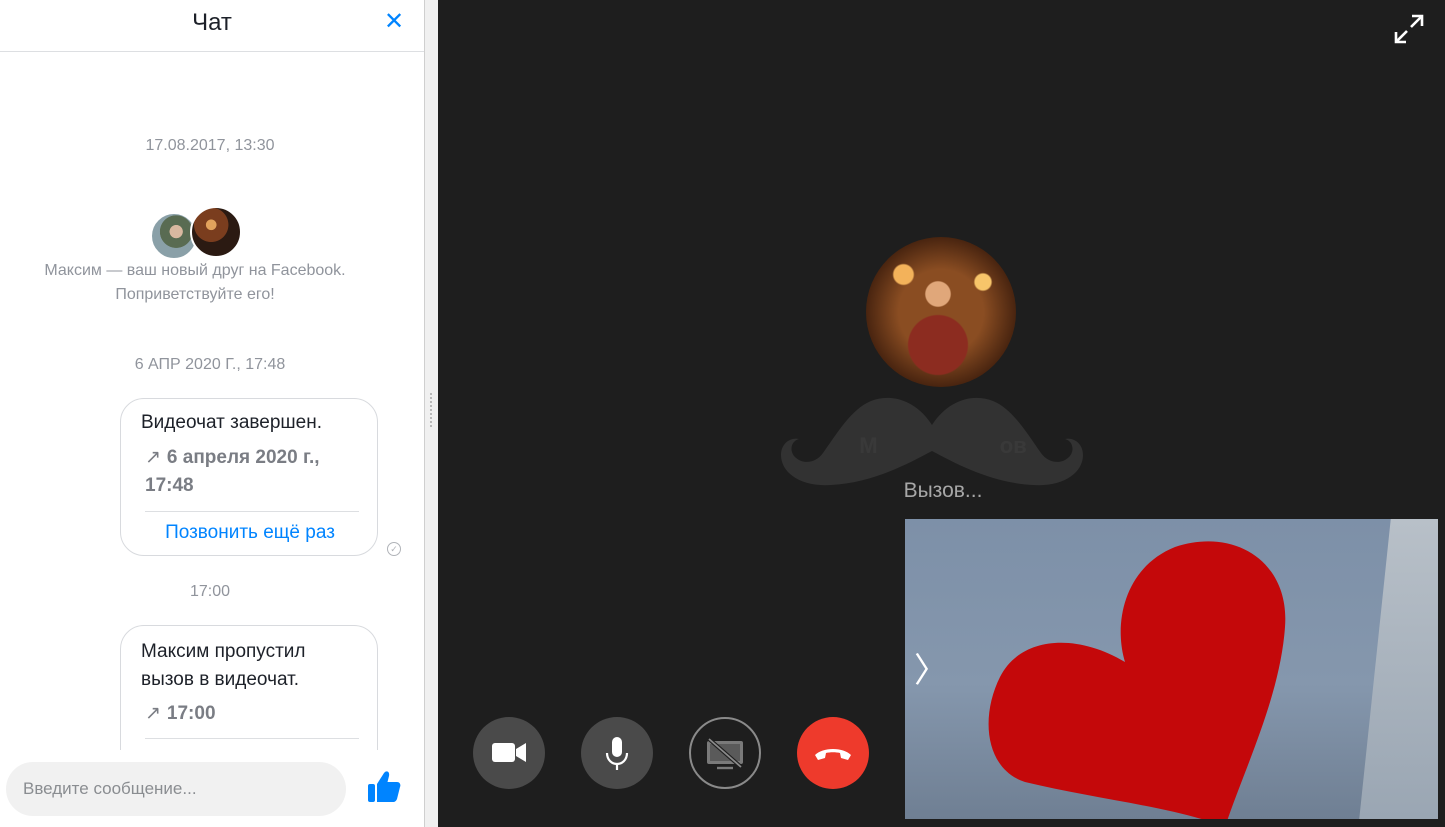 This screenshot has height=827, width=1445. What do you see at coordinates (180, 713) in the screenshot?
I see `bubble-meta: ↗ 17:00` at bounding box center [180, 713].